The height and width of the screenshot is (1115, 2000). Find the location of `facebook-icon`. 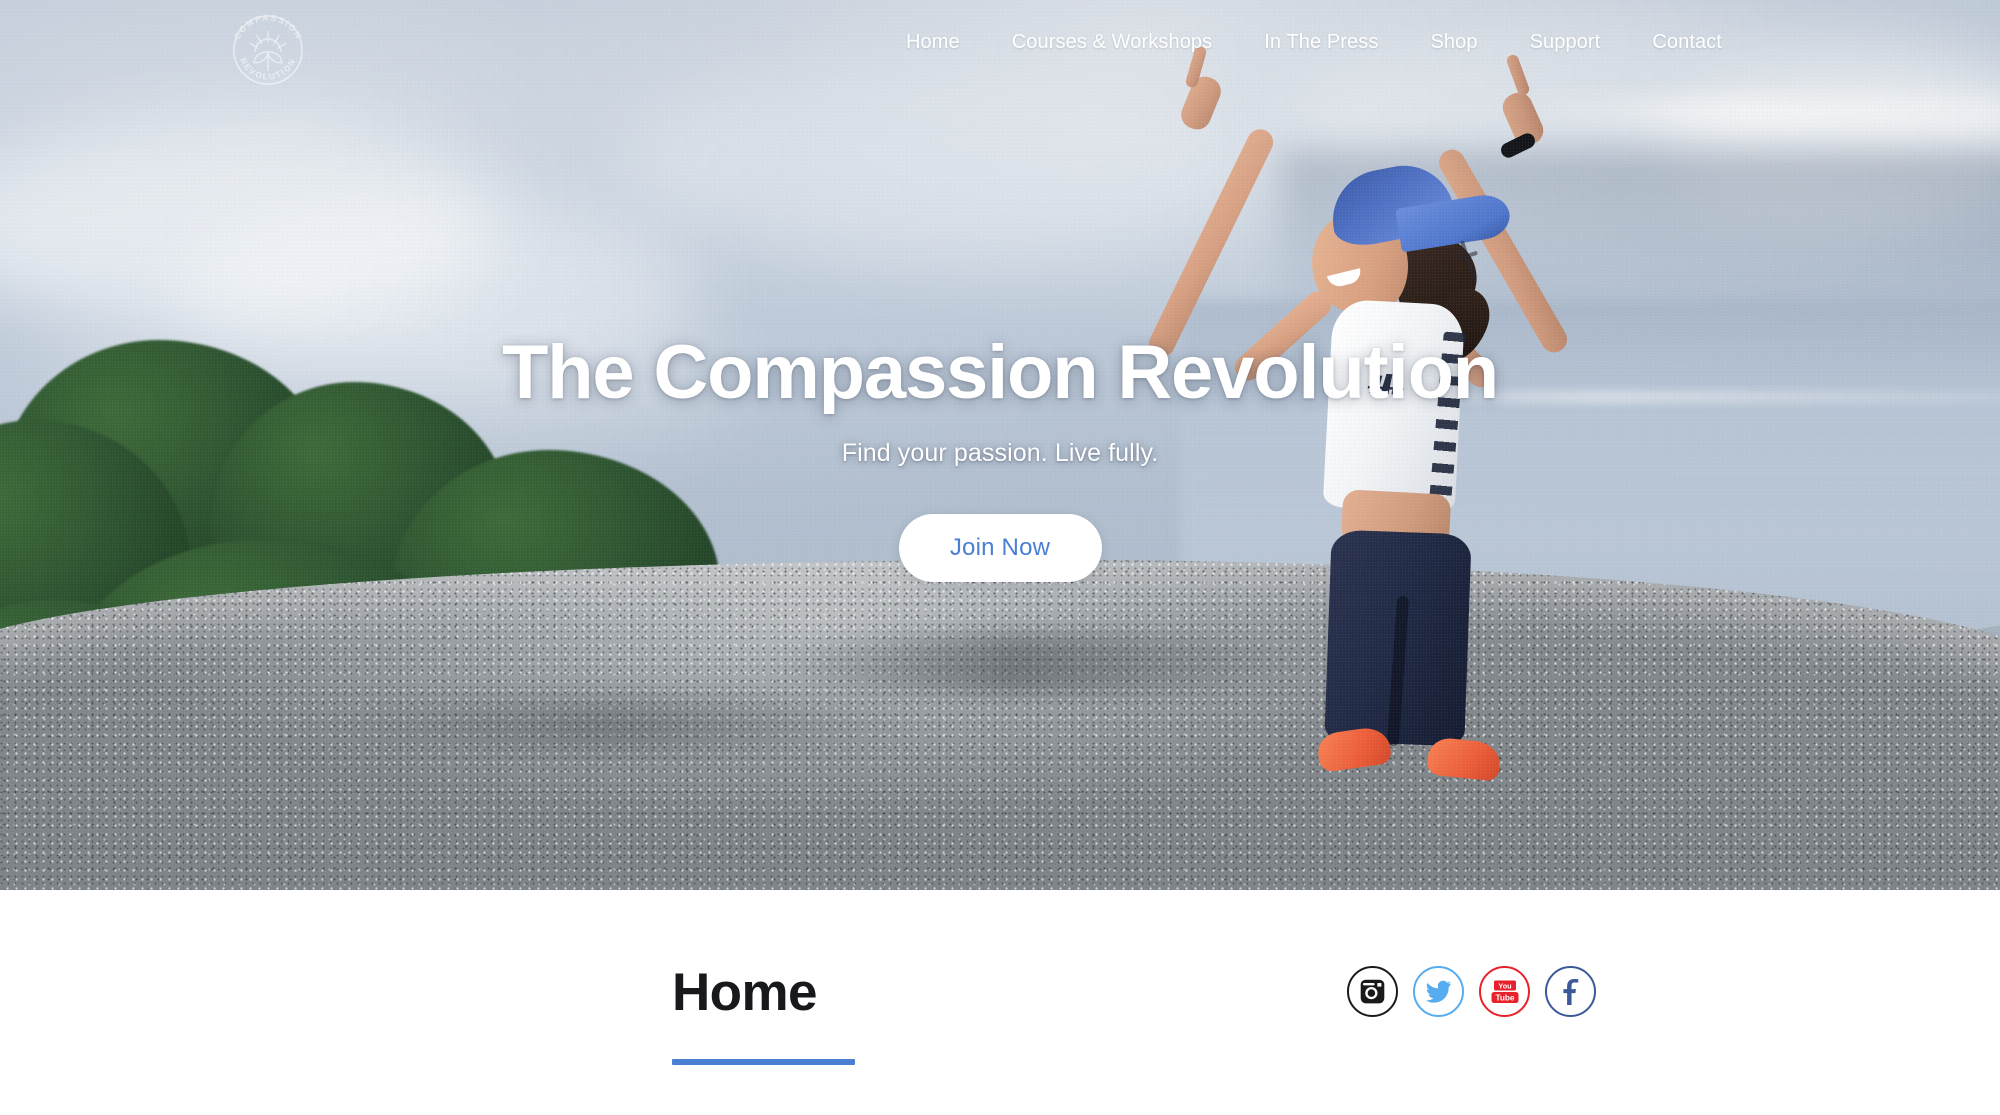

facebook-icon is located at coordinates (1570, 991).